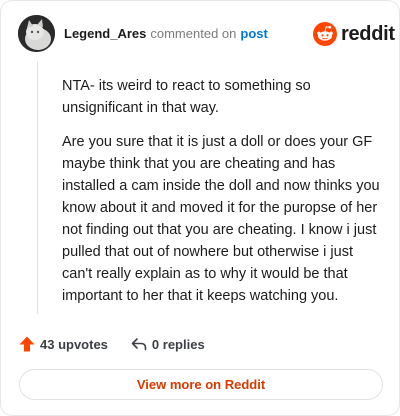 Image resolution: width=400 pixels, height=416 pixels. I want to click on reddit-snoo-icon, so click(325, 34).